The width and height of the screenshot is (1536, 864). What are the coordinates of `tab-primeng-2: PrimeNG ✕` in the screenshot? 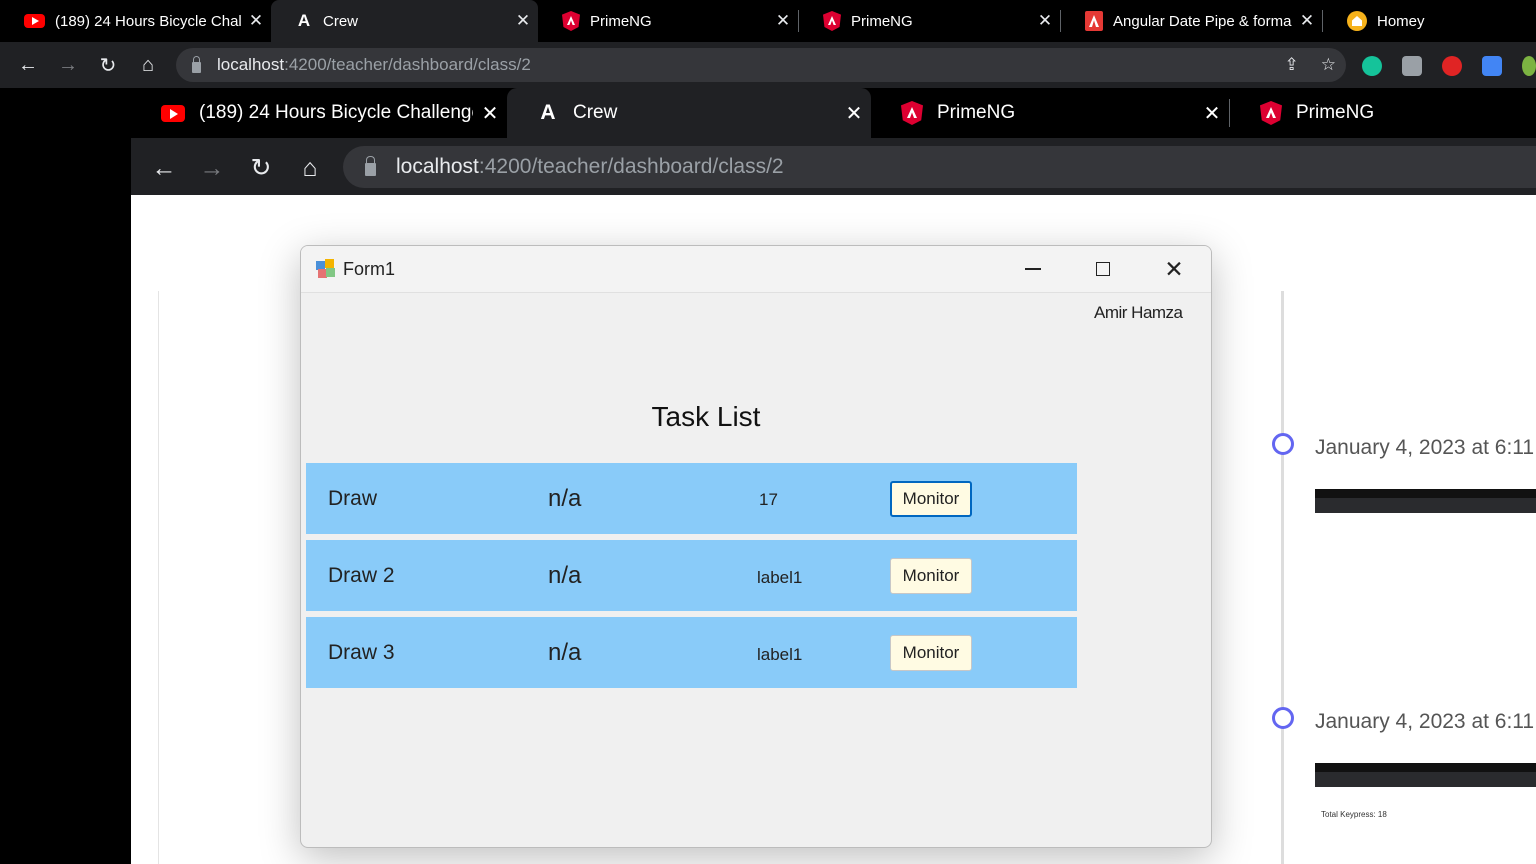 It's located at (929, 21).